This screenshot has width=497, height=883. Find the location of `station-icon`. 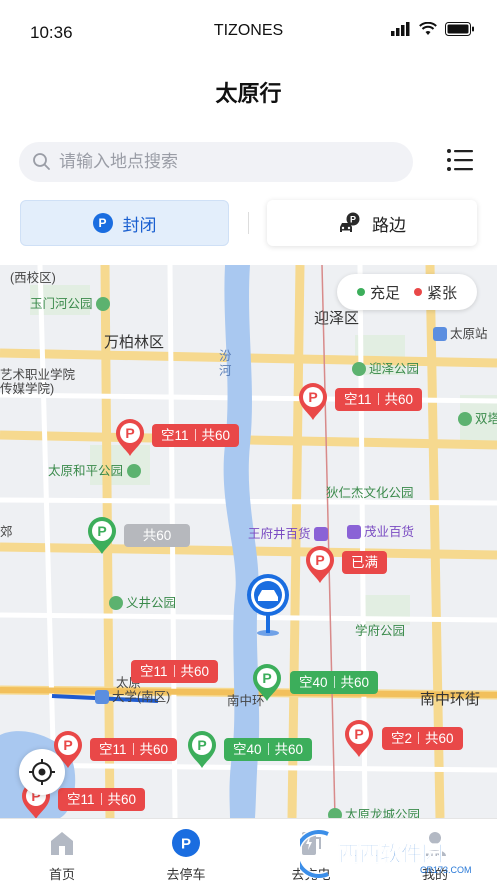

station-icon is located at coordinates (440, 334).